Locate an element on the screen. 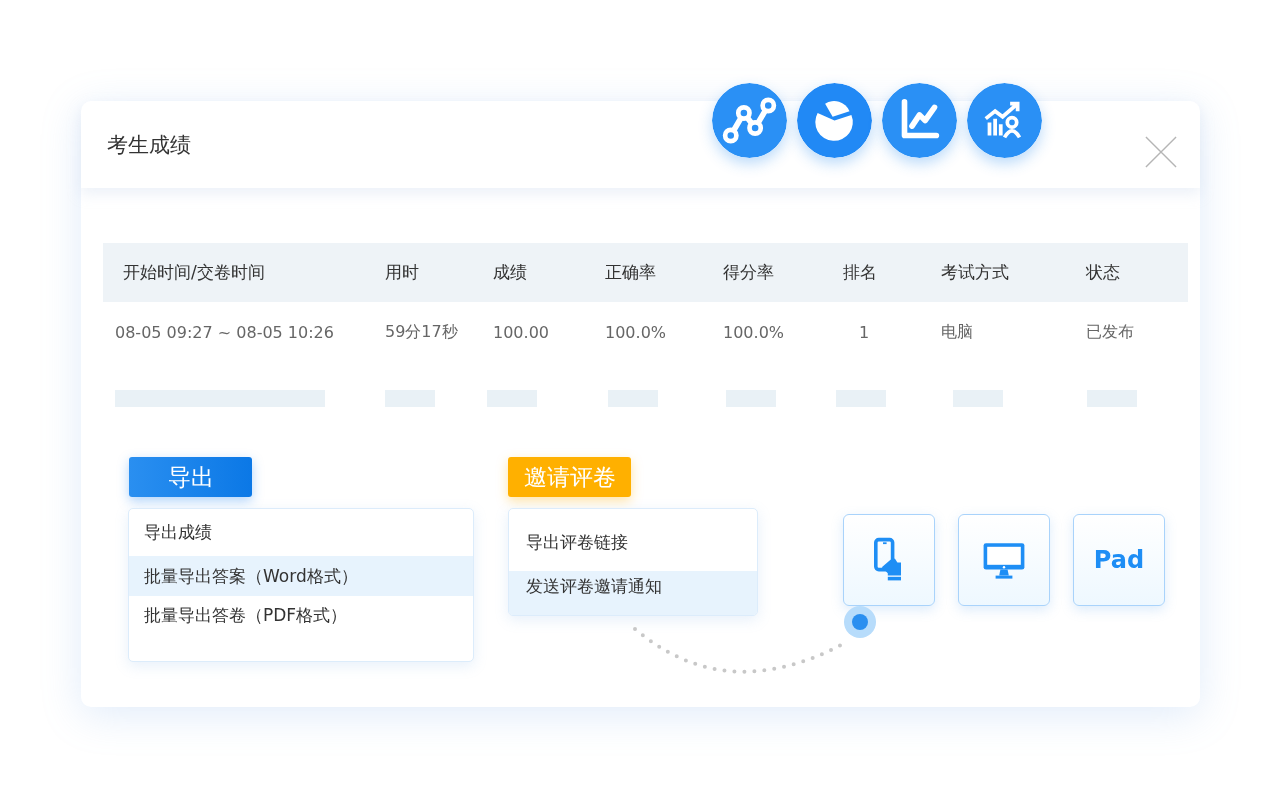 This screenshot has width=1280, height=790. table-cell-text: 59分17秒 is located at coordinates (422, 332).